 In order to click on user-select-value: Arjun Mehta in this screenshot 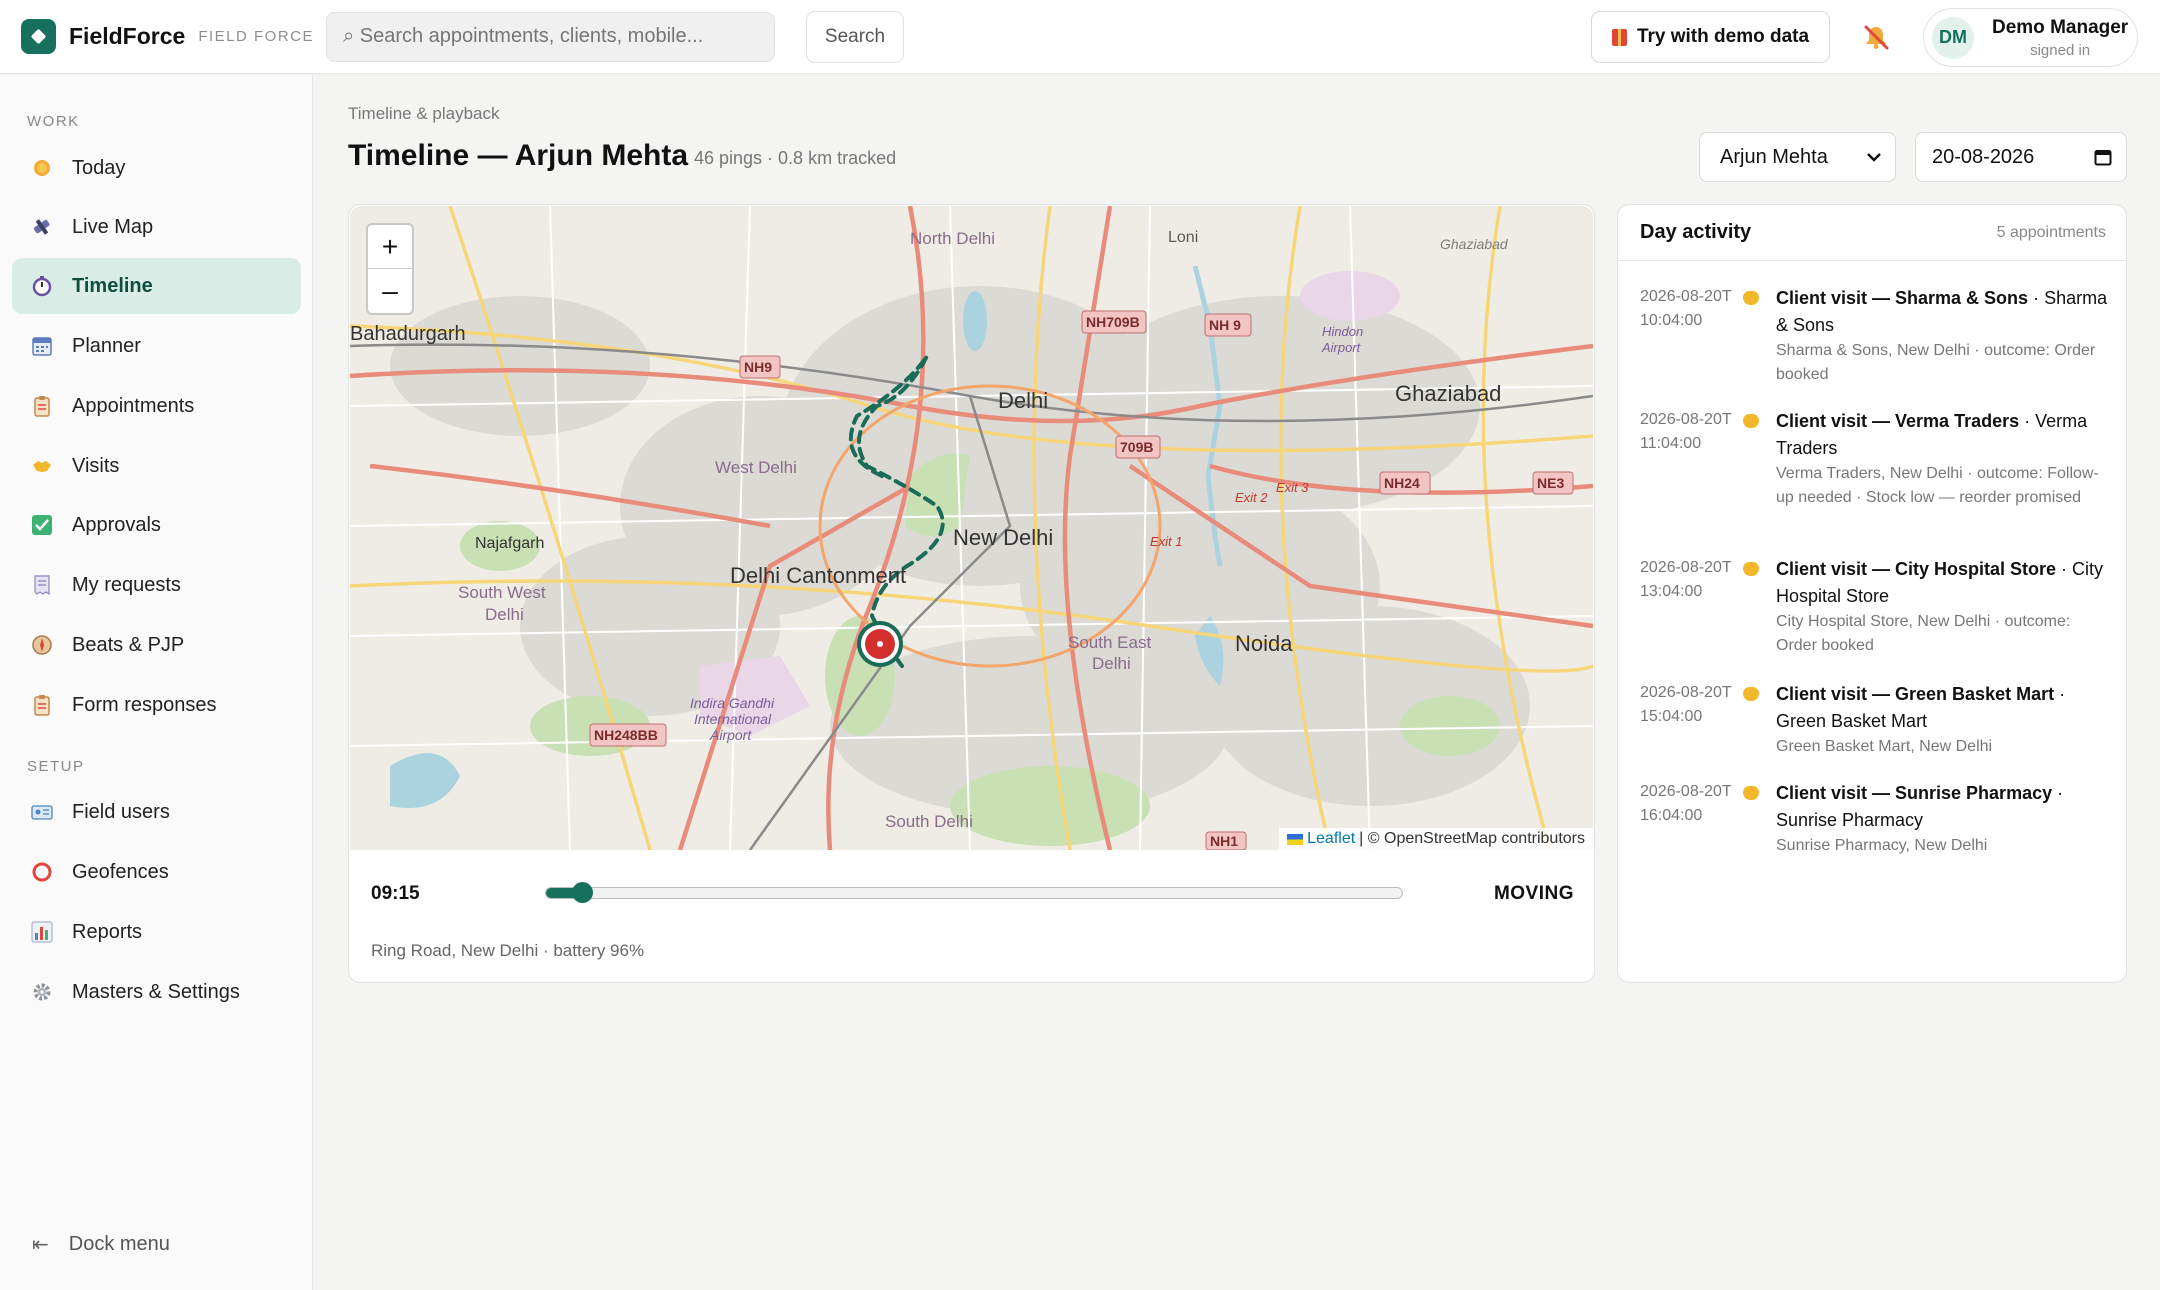, I will do `click(1774, 156)`.